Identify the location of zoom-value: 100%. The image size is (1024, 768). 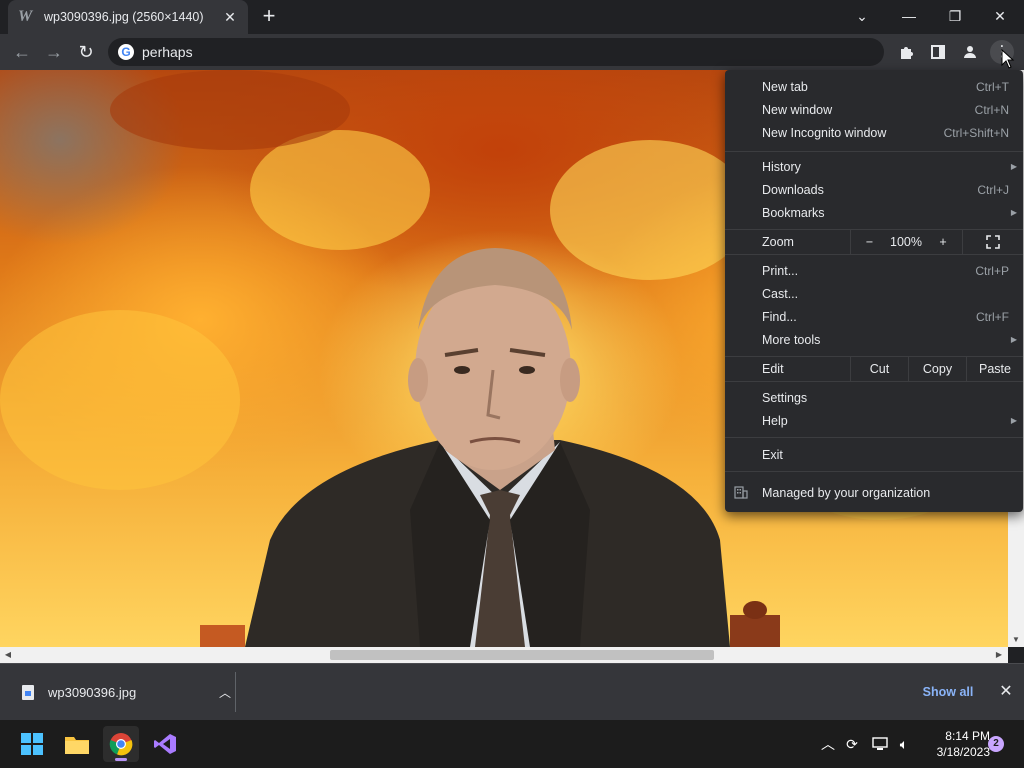
(906, 242).